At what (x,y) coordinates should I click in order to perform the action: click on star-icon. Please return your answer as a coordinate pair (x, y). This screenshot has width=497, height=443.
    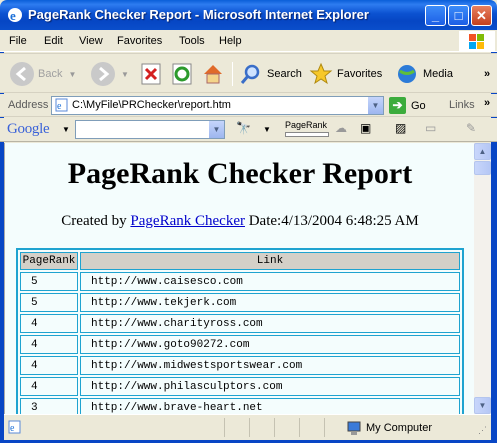
    Looking at the image, I should click on (321, 73).